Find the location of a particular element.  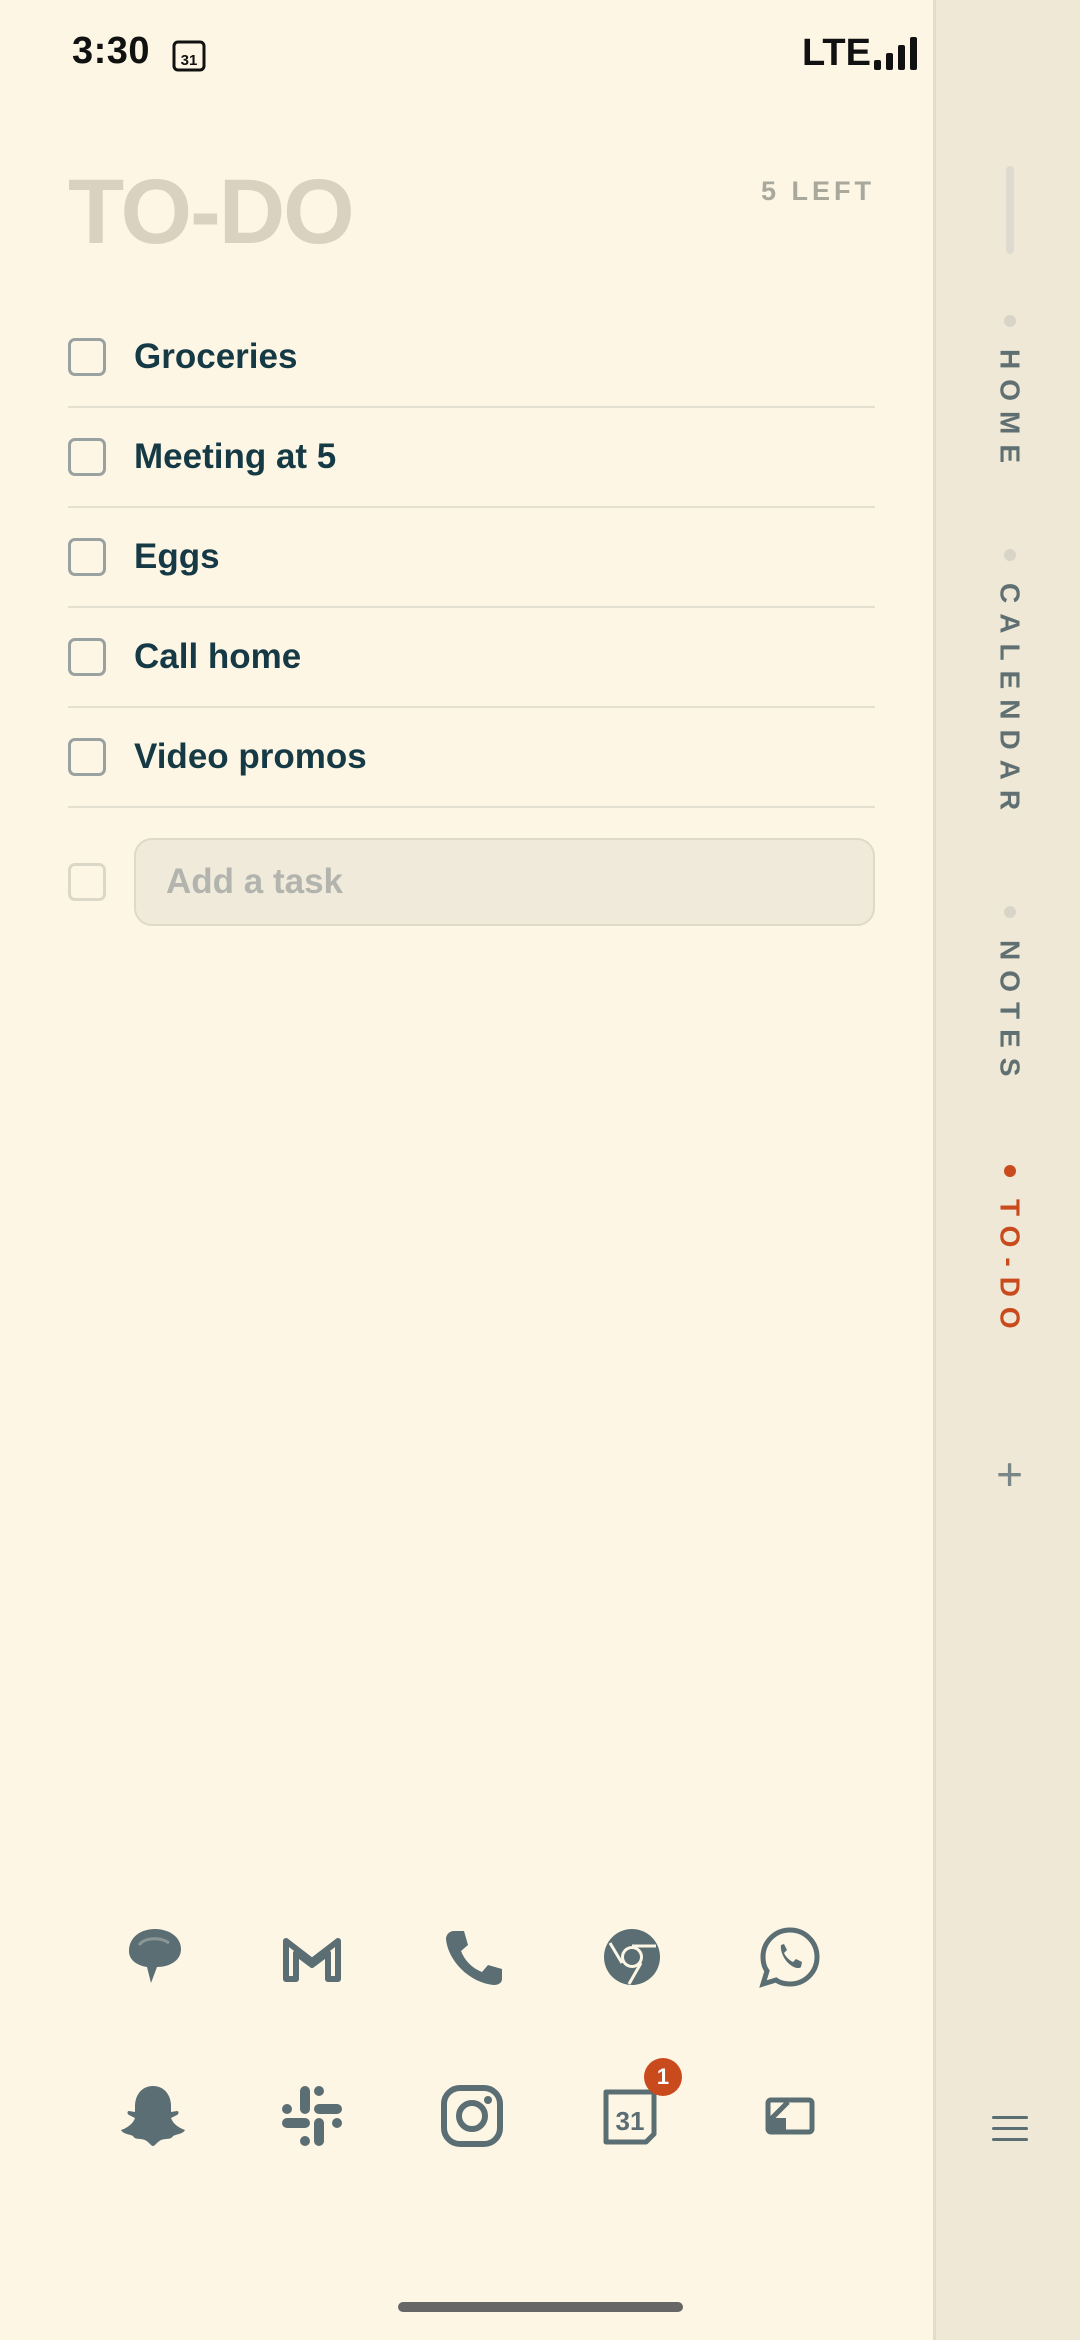

calendar-status-icon: 31 is located at coordinates (189, 56).